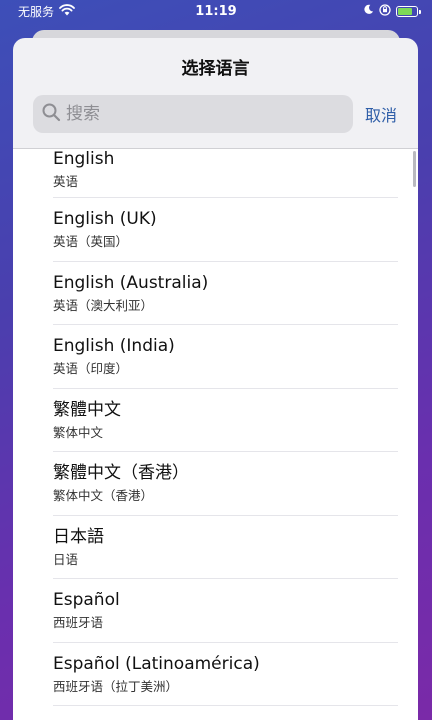 This screenshot has height=720, width=432. Describe the element at coordinates (87, 409) in the screenshot. I see `language-name: 繁體中文` at that location.